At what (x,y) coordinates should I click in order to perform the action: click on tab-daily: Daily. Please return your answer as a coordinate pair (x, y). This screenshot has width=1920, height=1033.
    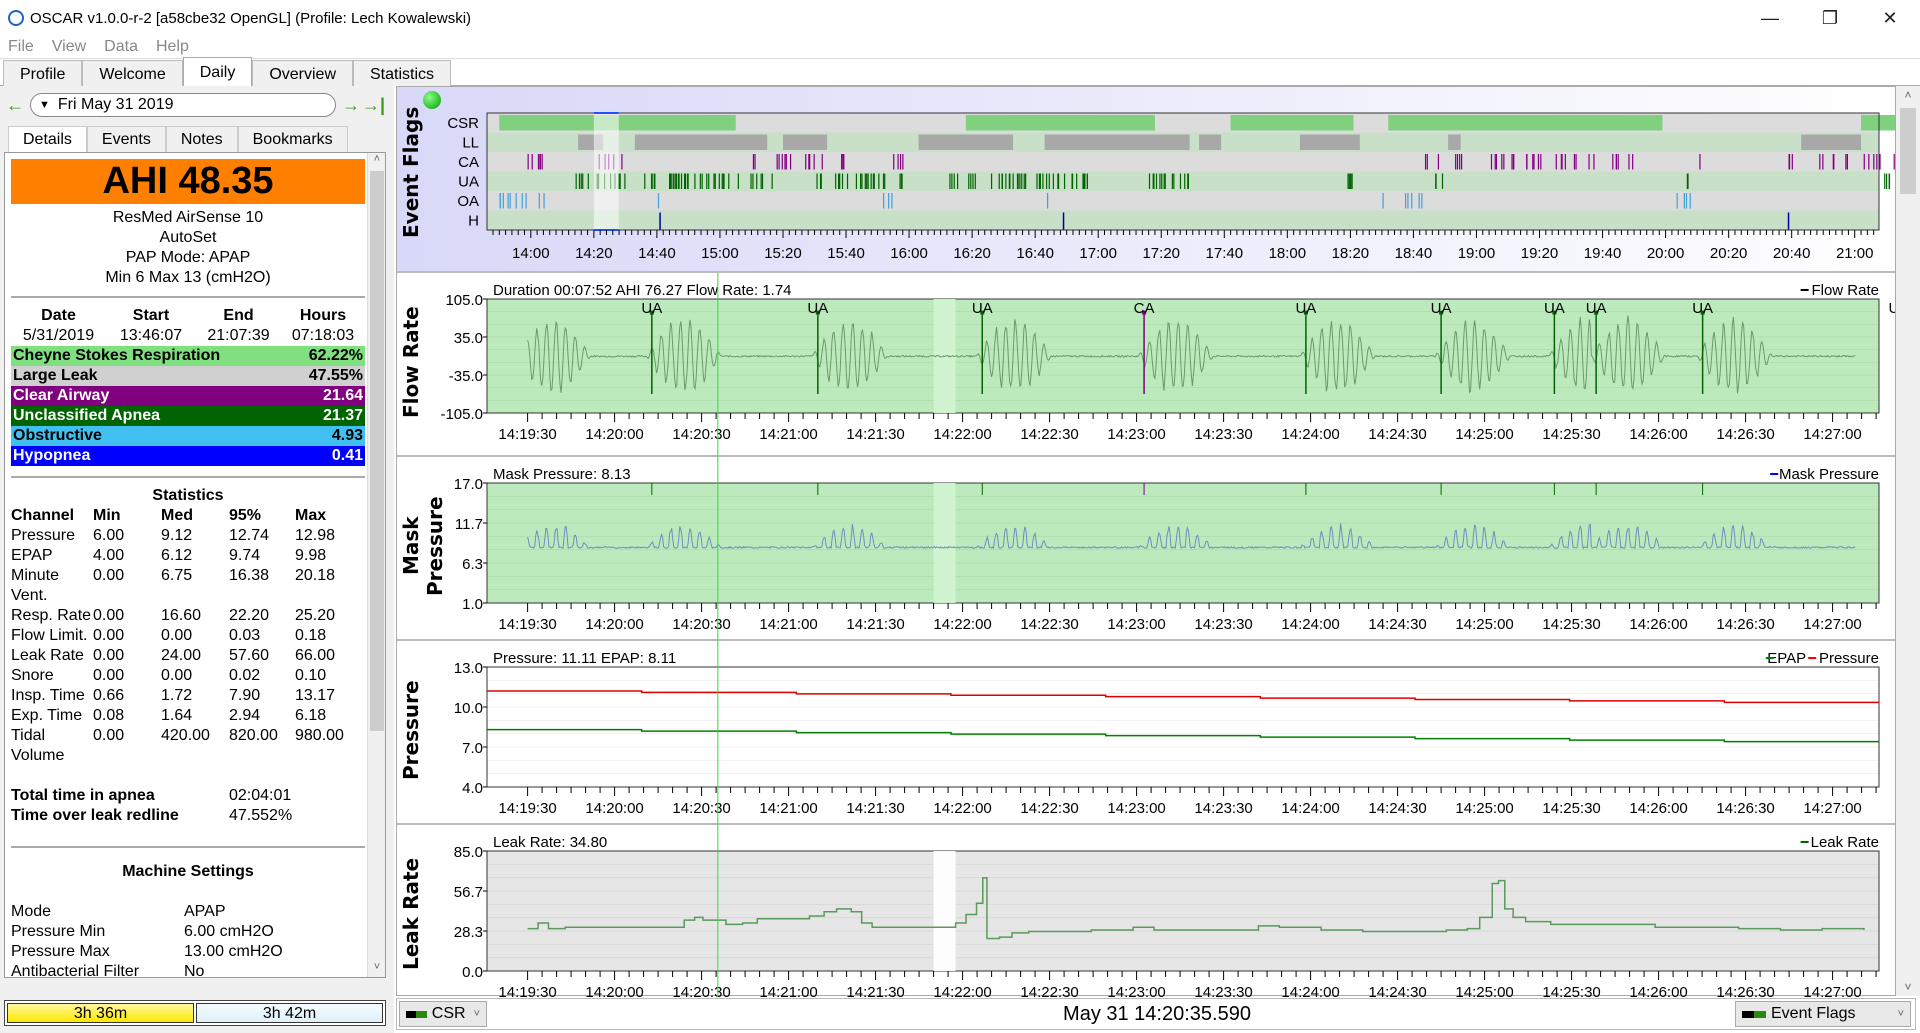
    Looking at the image, I should click on (217, 72).